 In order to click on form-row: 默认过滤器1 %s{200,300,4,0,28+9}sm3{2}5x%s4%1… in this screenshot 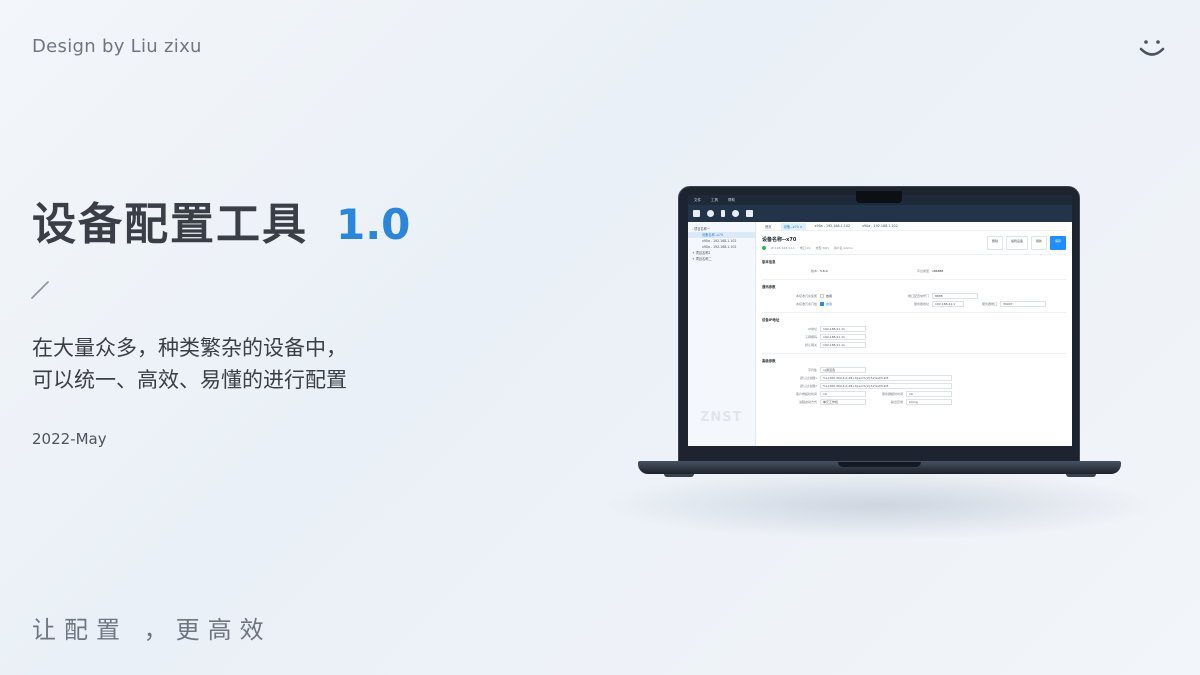, I will do `click(914, 378)`.